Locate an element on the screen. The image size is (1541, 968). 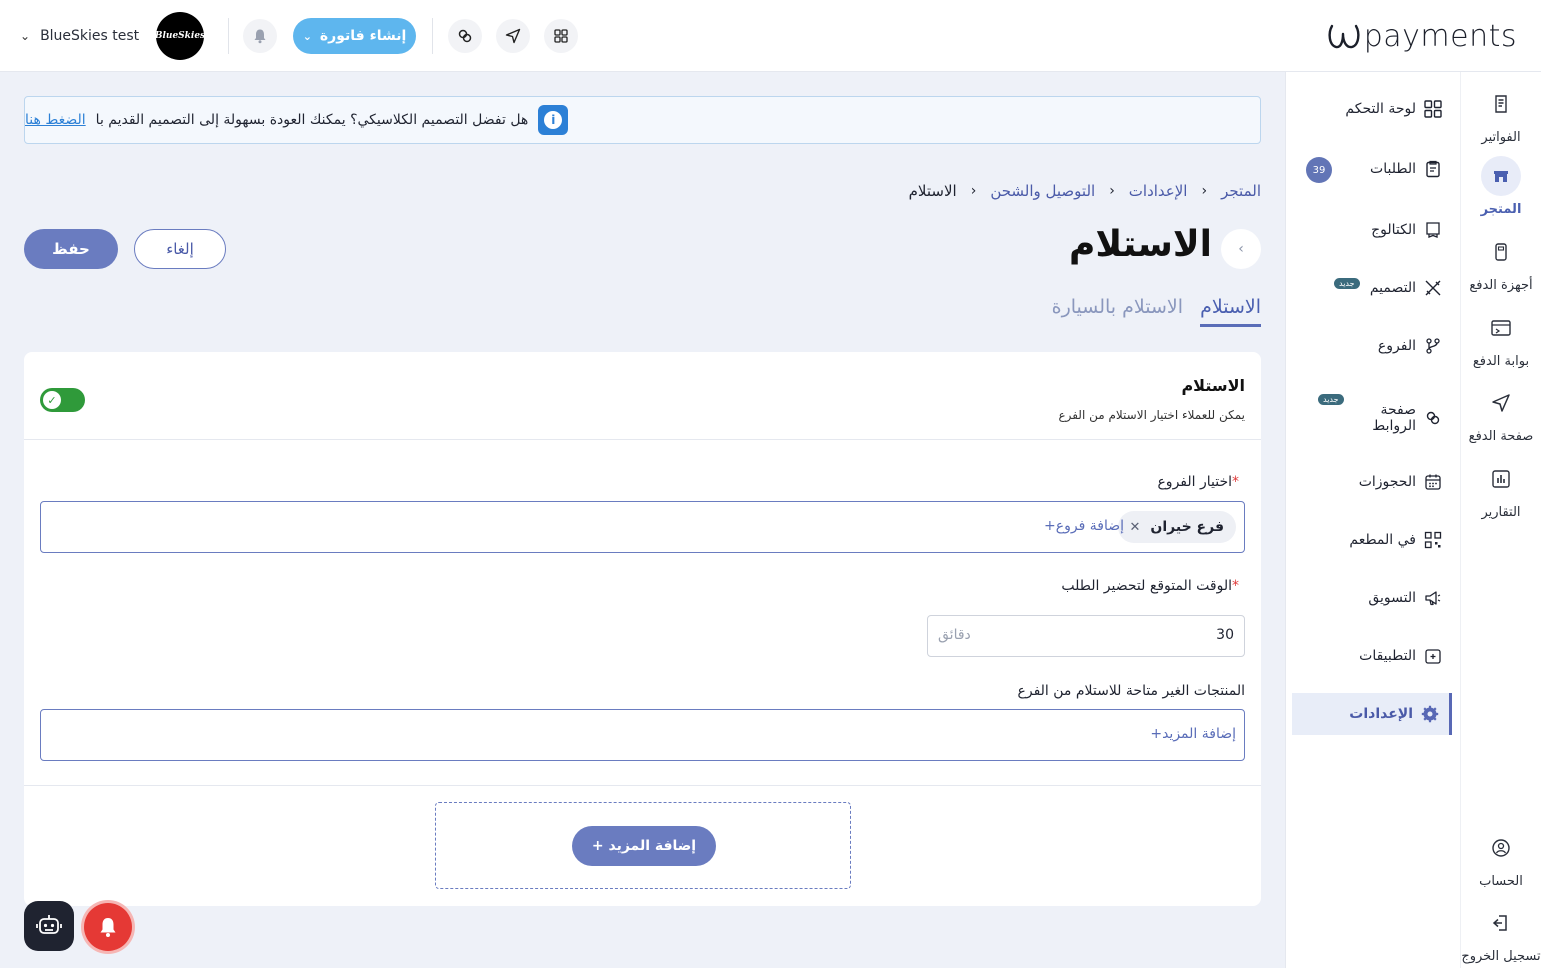
clipboard-icon is located at coordinates (1433, 169).